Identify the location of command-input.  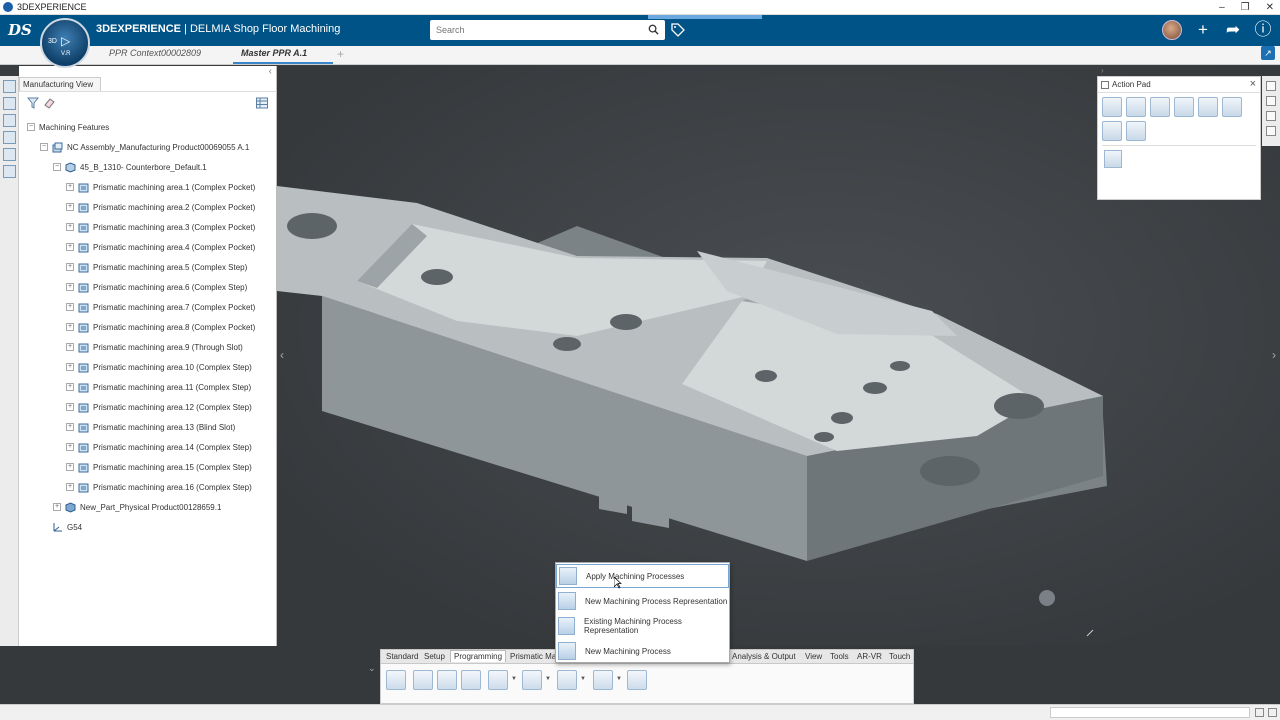
(1150, 712).